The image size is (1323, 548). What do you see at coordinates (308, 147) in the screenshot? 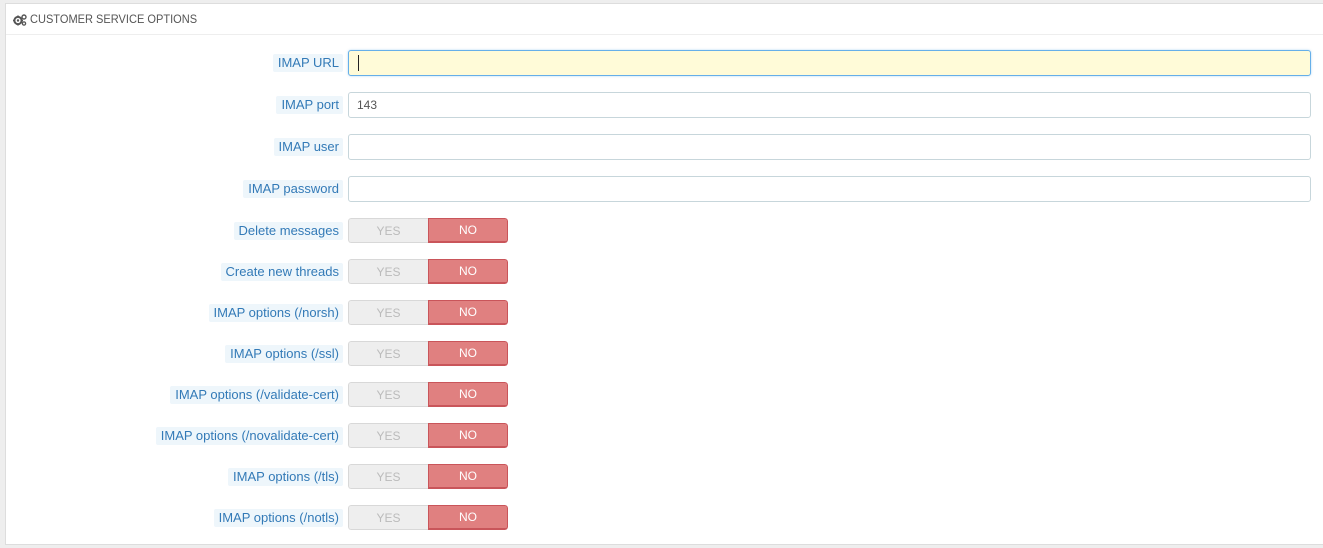
I see `imap-user-label: IMAP user` at bounding box center [308, 147].